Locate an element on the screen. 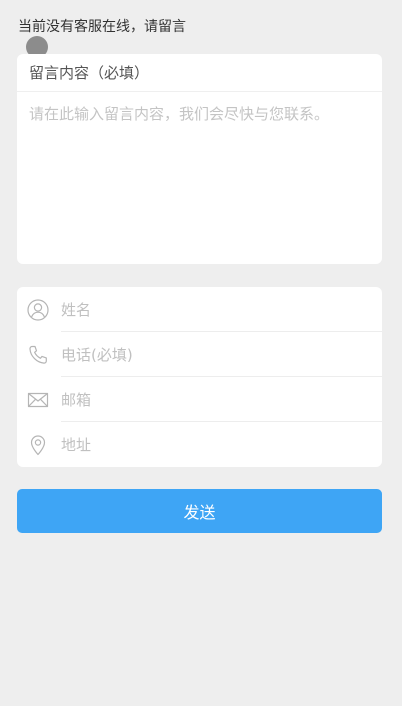 This screenshot has height=706, width=402. email-input is located at coordinates (221, 399).